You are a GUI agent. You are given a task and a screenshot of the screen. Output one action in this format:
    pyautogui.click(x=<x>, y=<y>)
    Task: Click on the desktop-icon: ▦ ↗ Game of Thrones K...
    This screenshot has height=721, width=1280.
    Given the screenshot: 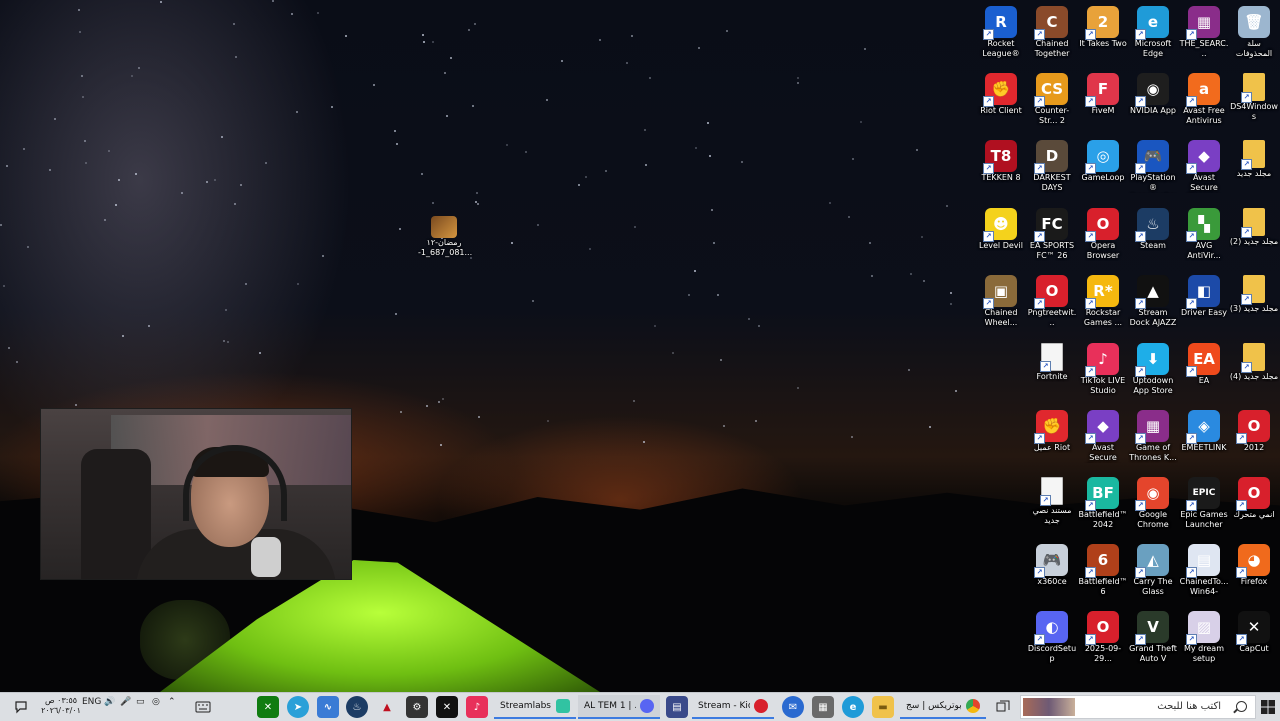 What is the action you would take?
    pyautogui.click(x=1153, y=440)
    